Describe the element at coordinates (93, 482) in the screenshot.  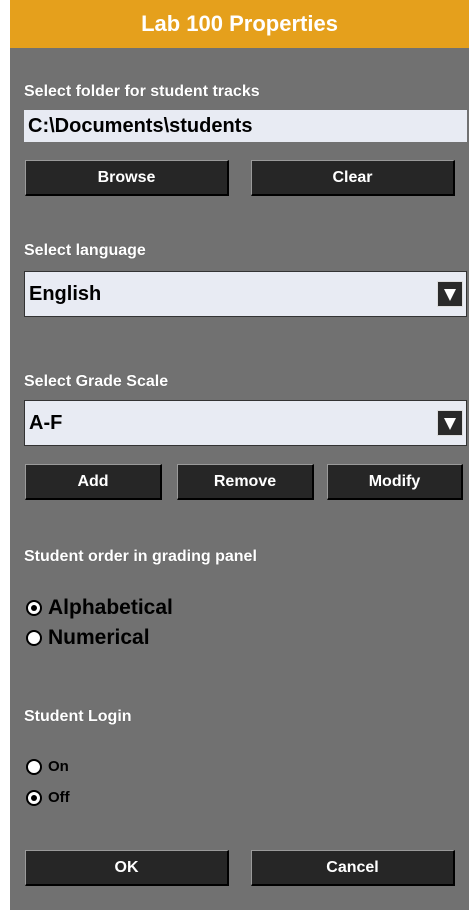
I see `add-grade-scale-button: Add` at that location.